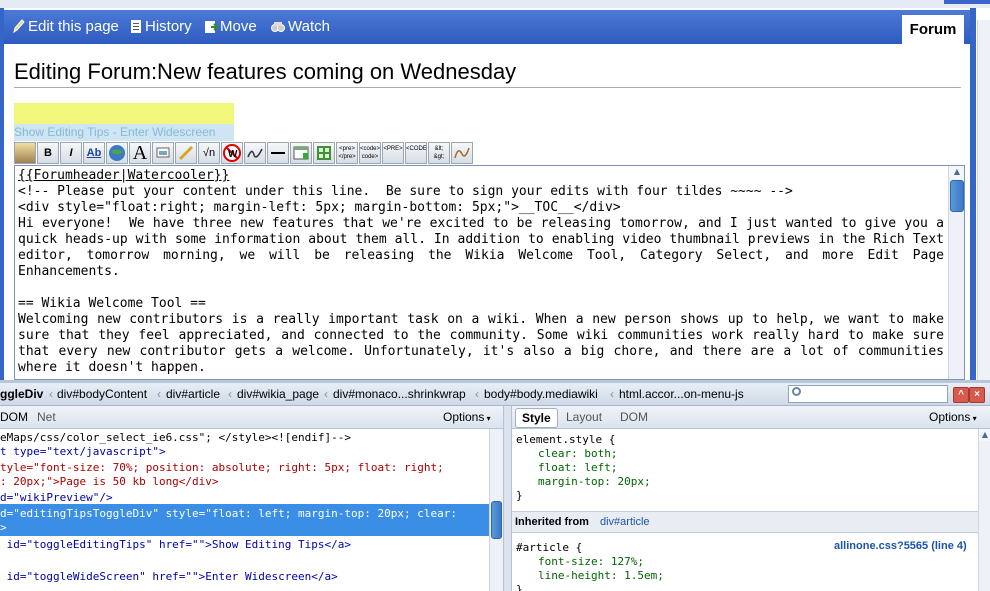 This screenshot has width=990, height=591. What do you see at coordinates (416, 153) in the screenshot?
I see `code-alt-button: <CODE>` at bounding box center [416, 153].